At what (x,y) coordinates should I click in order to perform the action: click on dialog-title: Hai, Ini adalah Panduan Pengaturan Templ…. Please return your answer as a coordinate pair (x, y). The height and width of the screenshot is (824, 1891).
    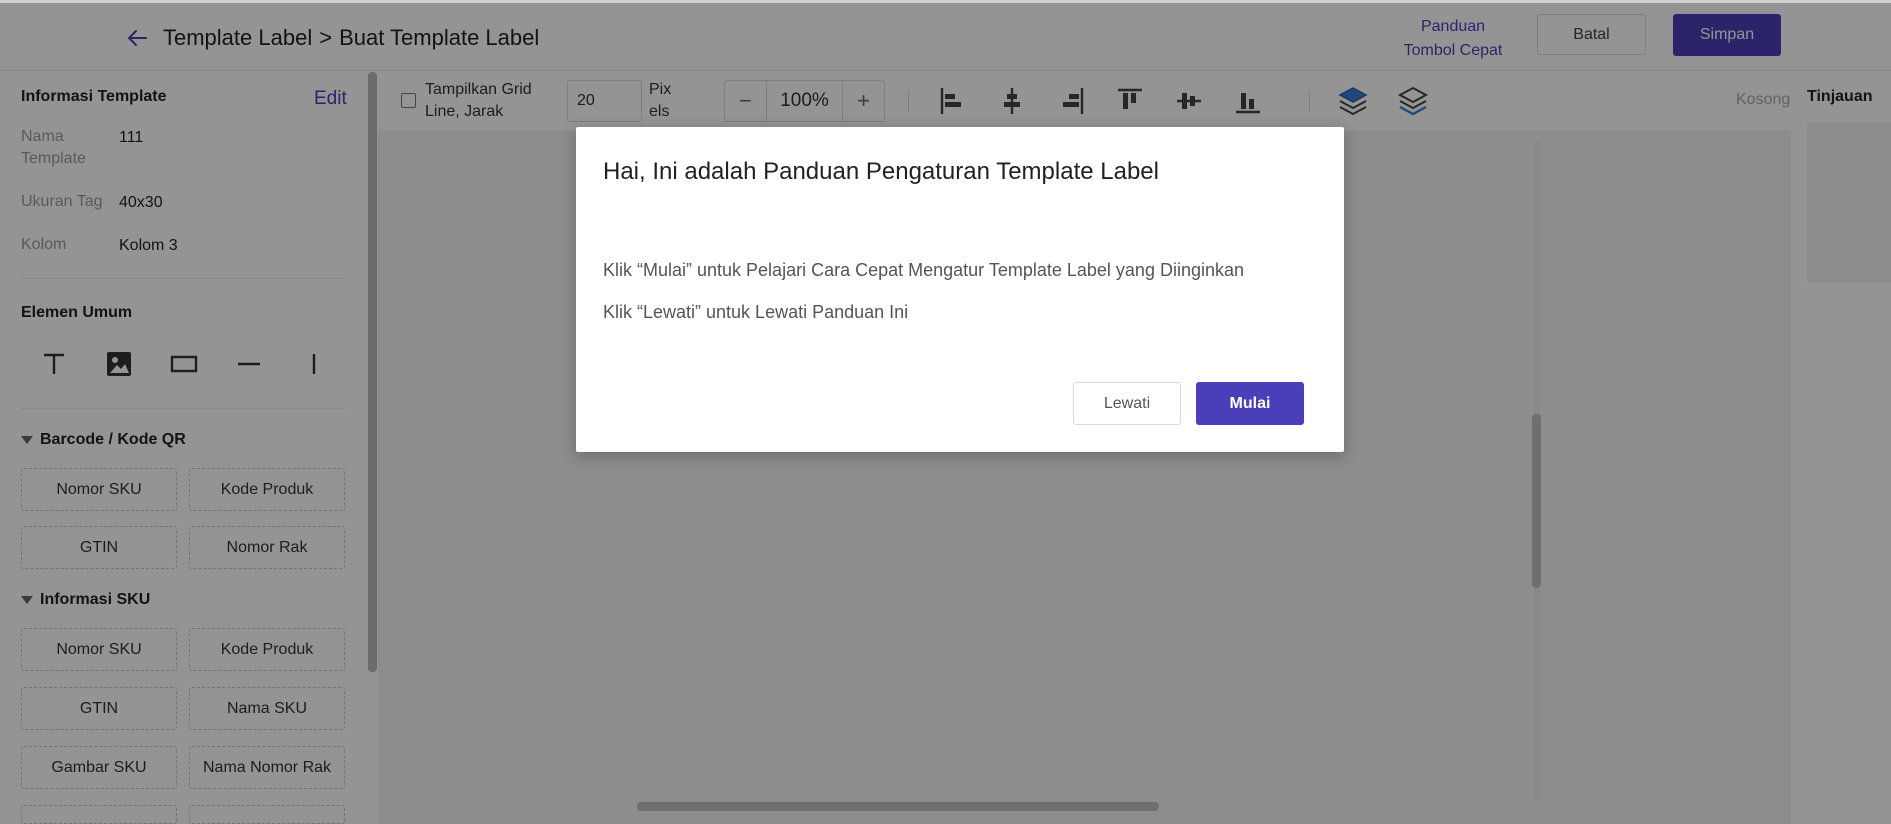
    Looking at the image, I should click on (881, 171).